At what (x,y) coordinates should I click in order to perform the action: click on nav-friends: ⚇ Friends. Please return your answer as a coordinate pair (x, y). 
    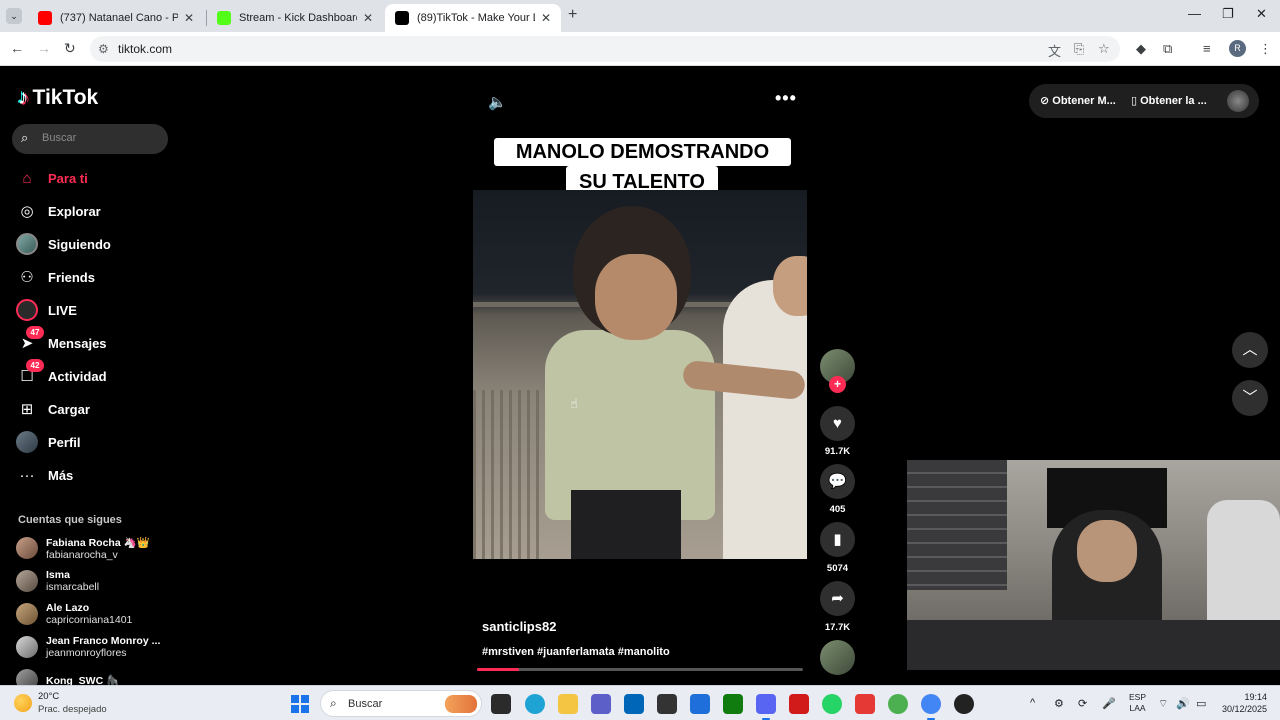
    Looking at the image, I should click on (55, 277).